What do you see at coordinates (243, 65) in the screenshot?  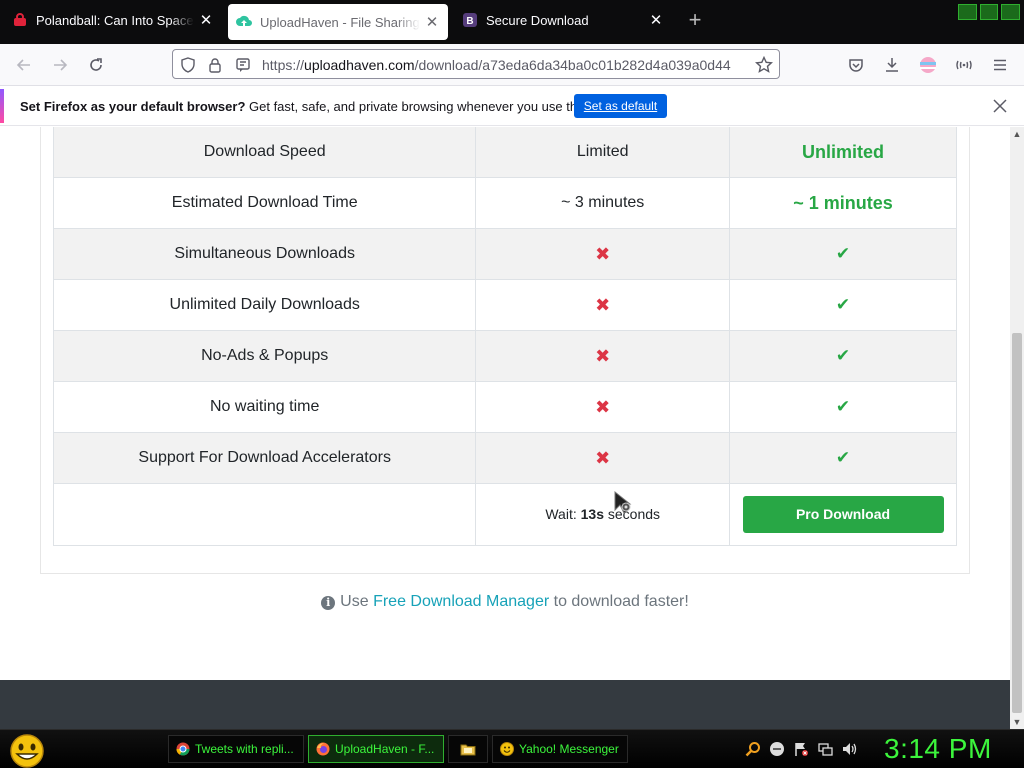 I see `page-permissions-icon` at bounding box center [243, 65].